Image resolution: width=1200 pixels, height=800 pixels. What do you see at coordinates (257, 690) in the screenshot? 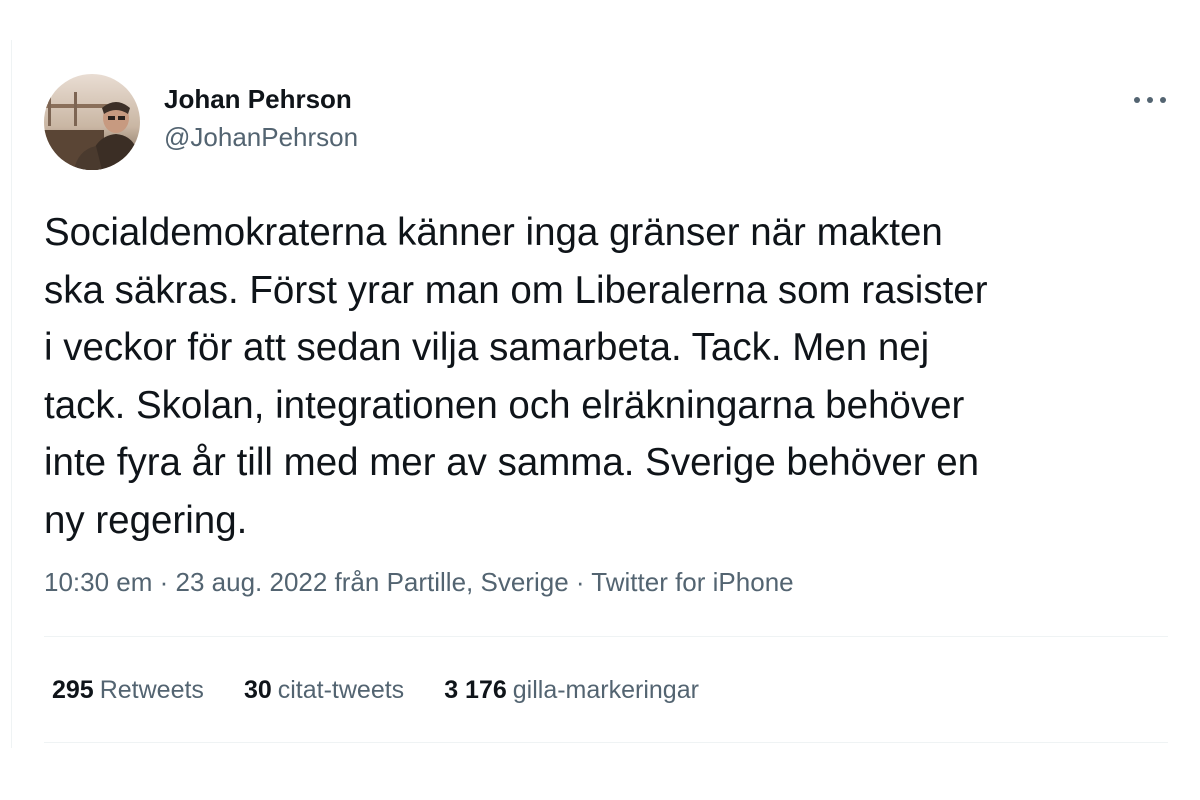
I see `quote-tweets-count: 30` at bounding box center [257, 690].